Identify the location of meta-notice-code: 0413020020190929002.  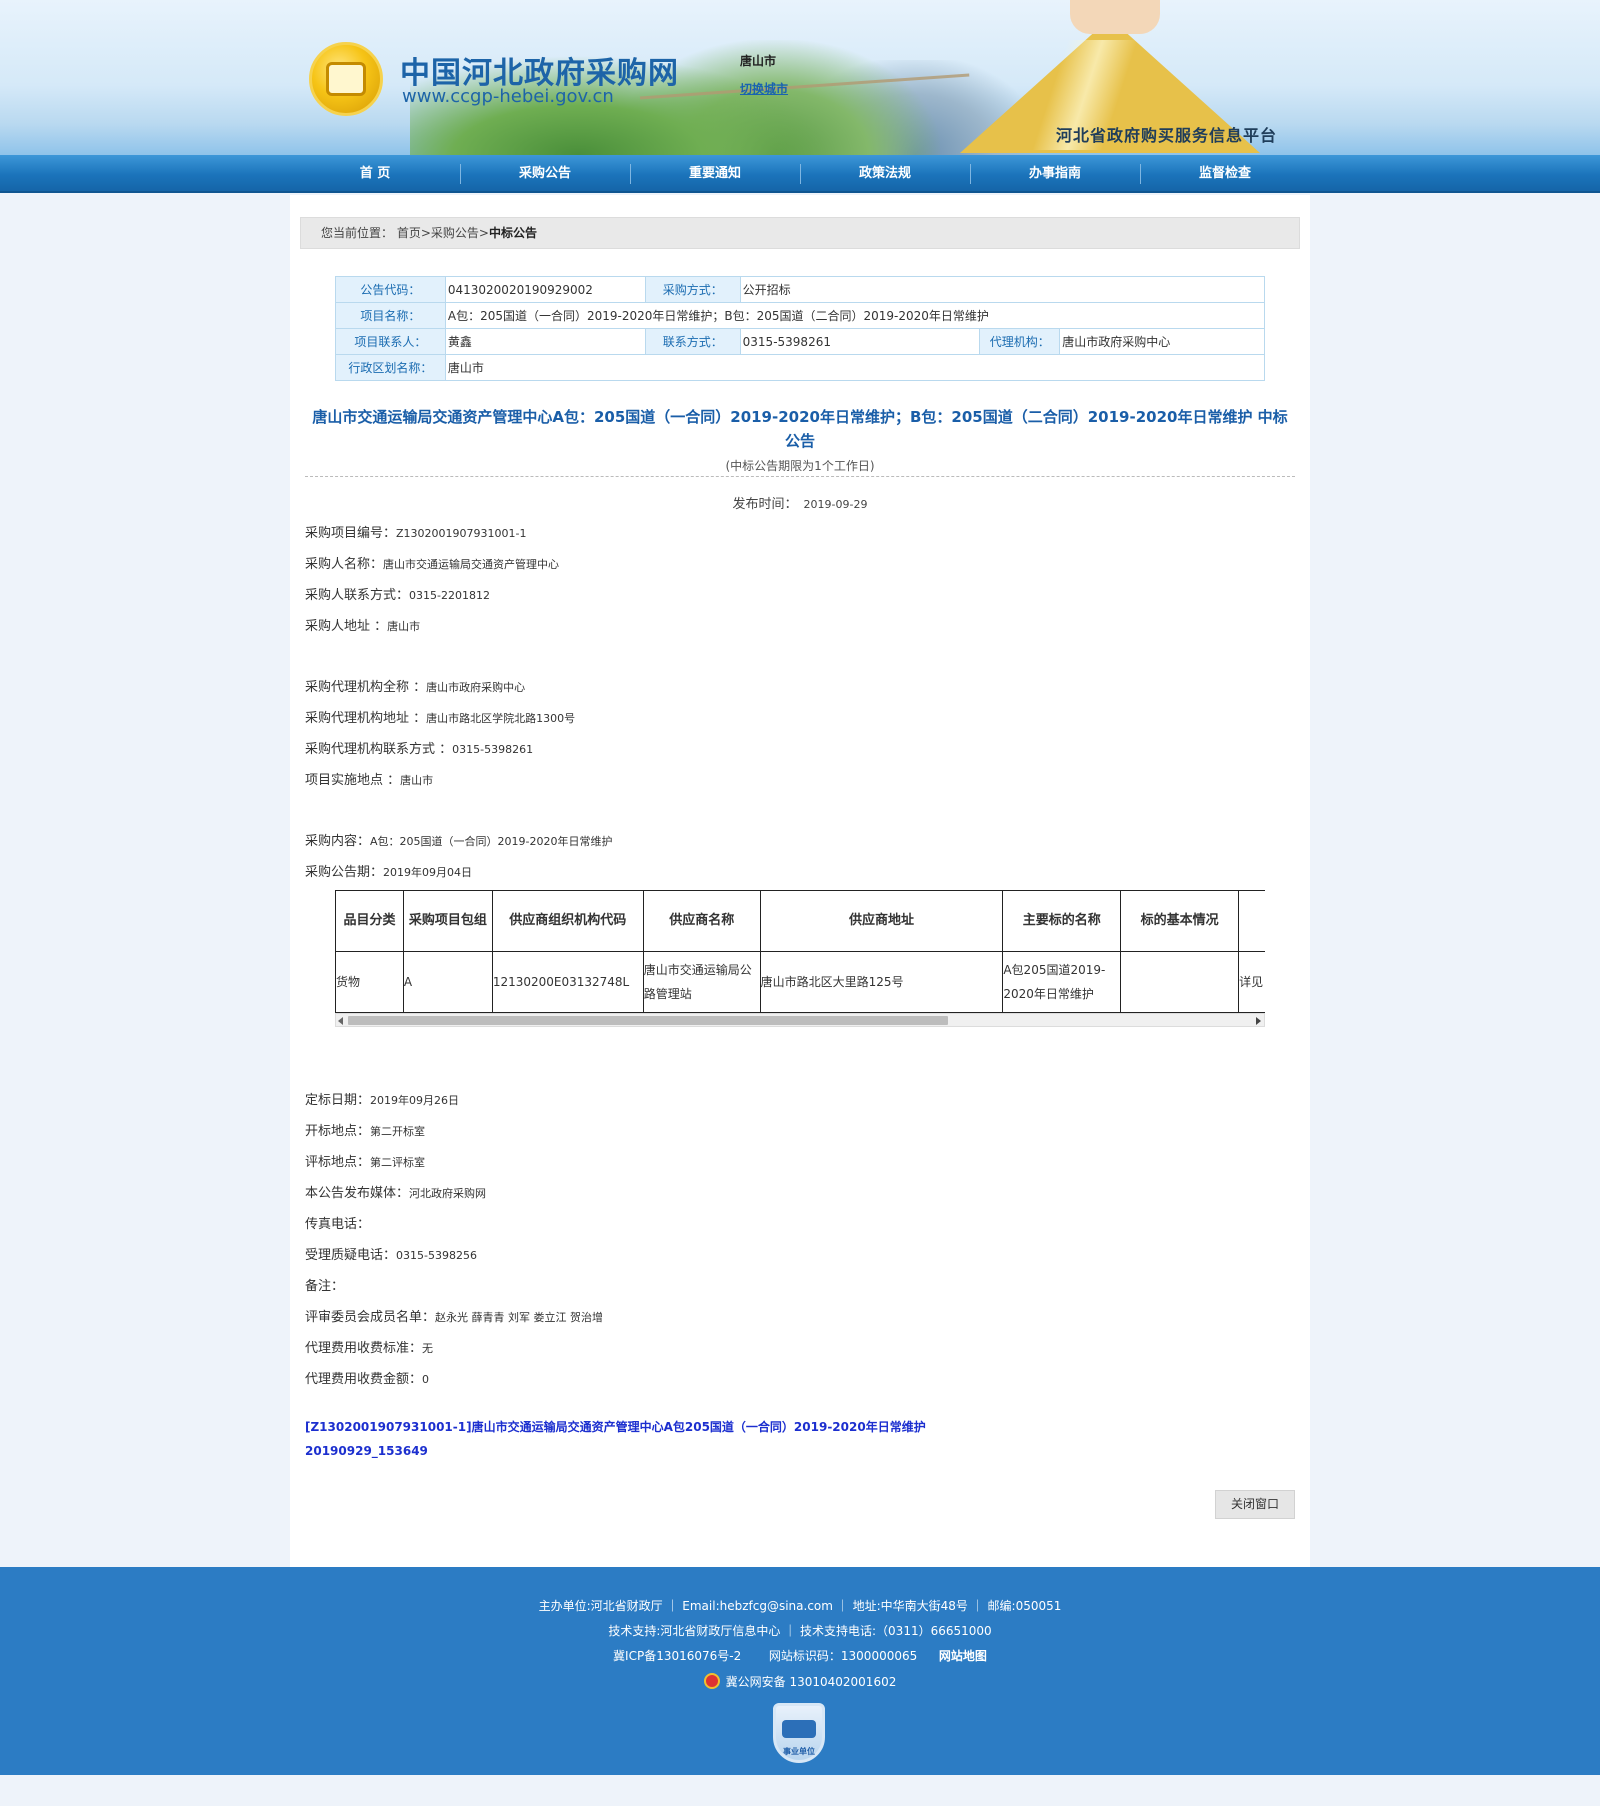
(545, 289).